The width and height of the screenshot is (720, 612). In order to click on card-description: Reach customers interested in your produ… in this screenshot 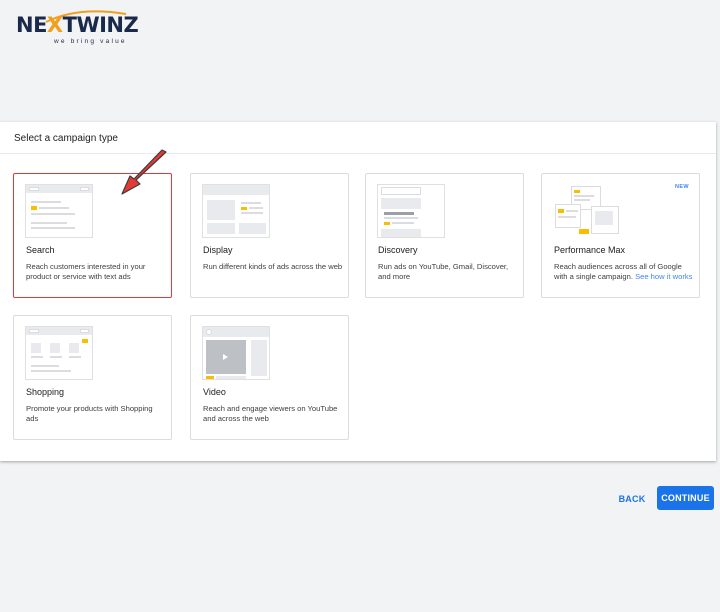, I will do `click(86, 271)`.